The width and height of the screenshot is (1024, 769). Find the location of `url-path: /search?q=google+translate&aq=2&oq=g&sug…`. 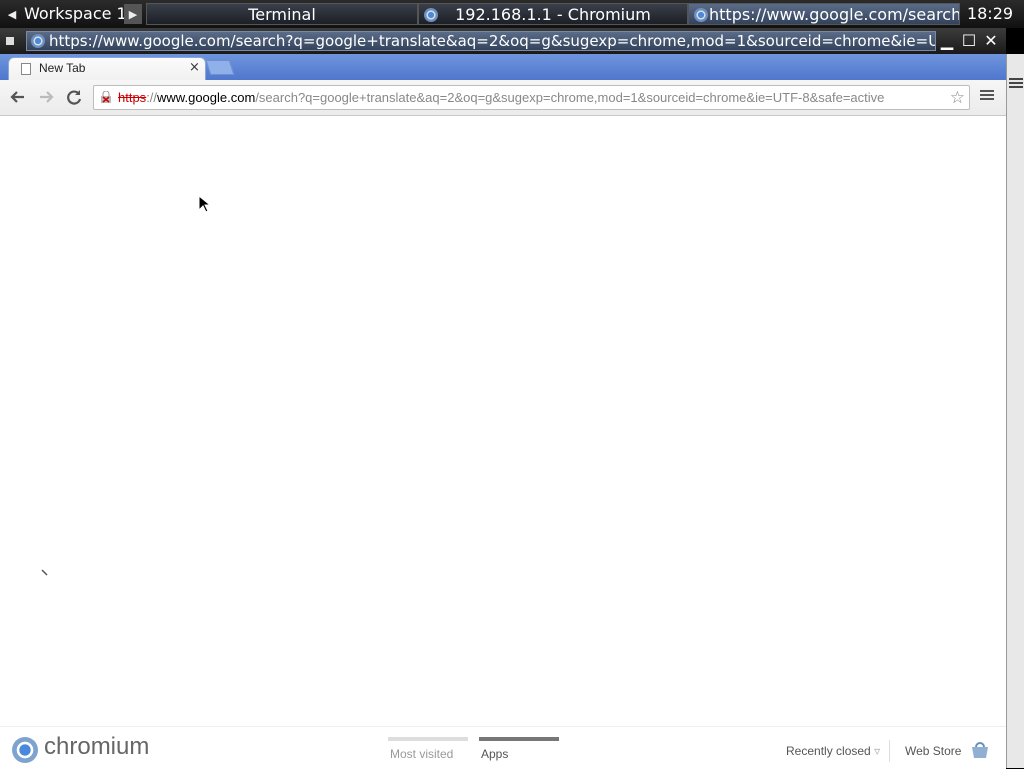

url-path: /search?q=google+translate&aq=2&oq=g&sug… is located at coordinates (570, 97).